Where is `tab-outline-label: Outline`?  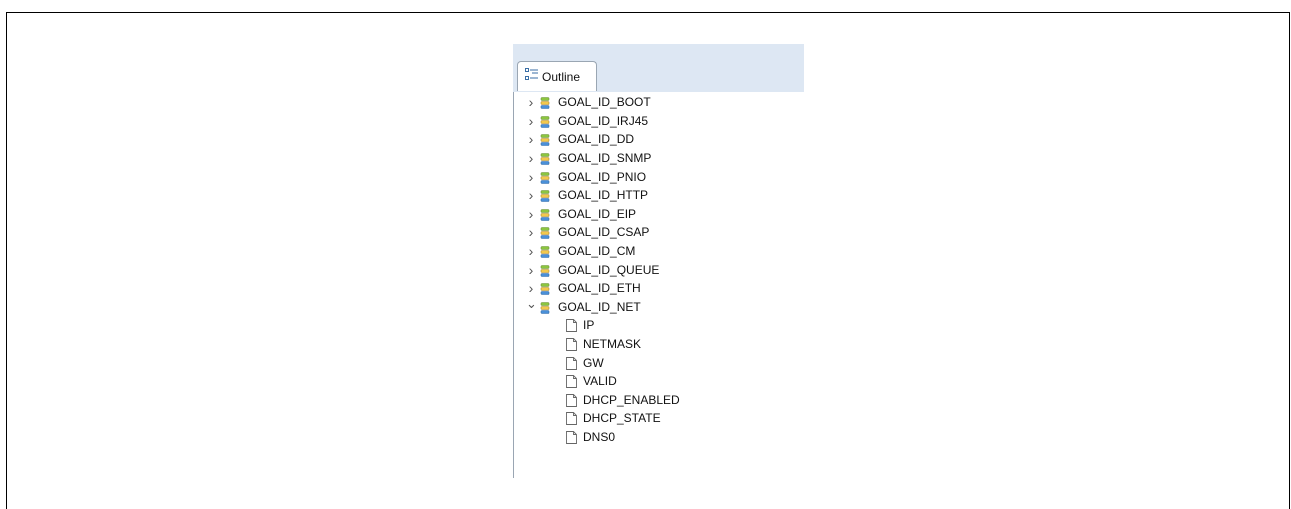 tab-outline-label: Outline is located at coordinates (561, 76).